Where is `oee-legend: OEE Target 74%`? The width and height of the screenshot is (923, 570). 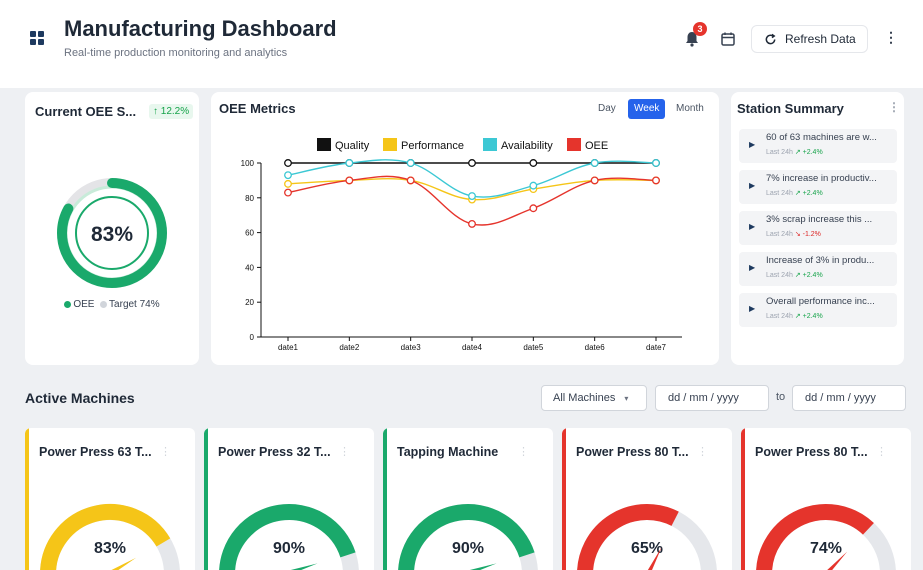
oee-legend: OEE Target 74% is located at coordinates (112, 304).